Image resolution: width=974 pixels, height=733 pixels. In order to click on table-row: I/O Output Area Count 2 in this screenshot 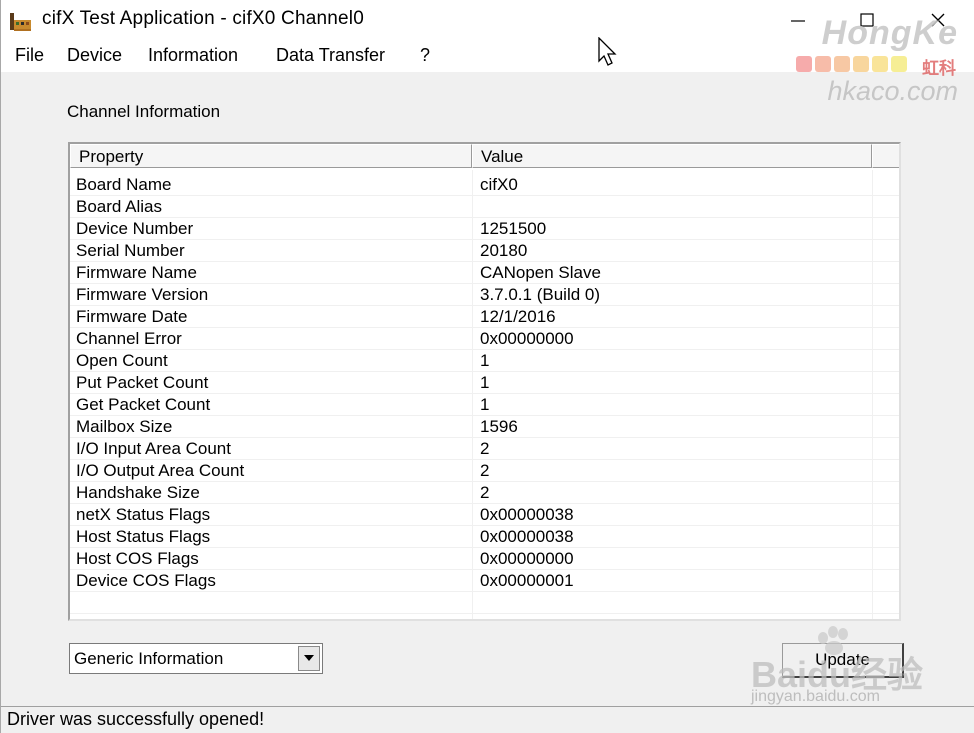, I will do `click(484, 471)`.